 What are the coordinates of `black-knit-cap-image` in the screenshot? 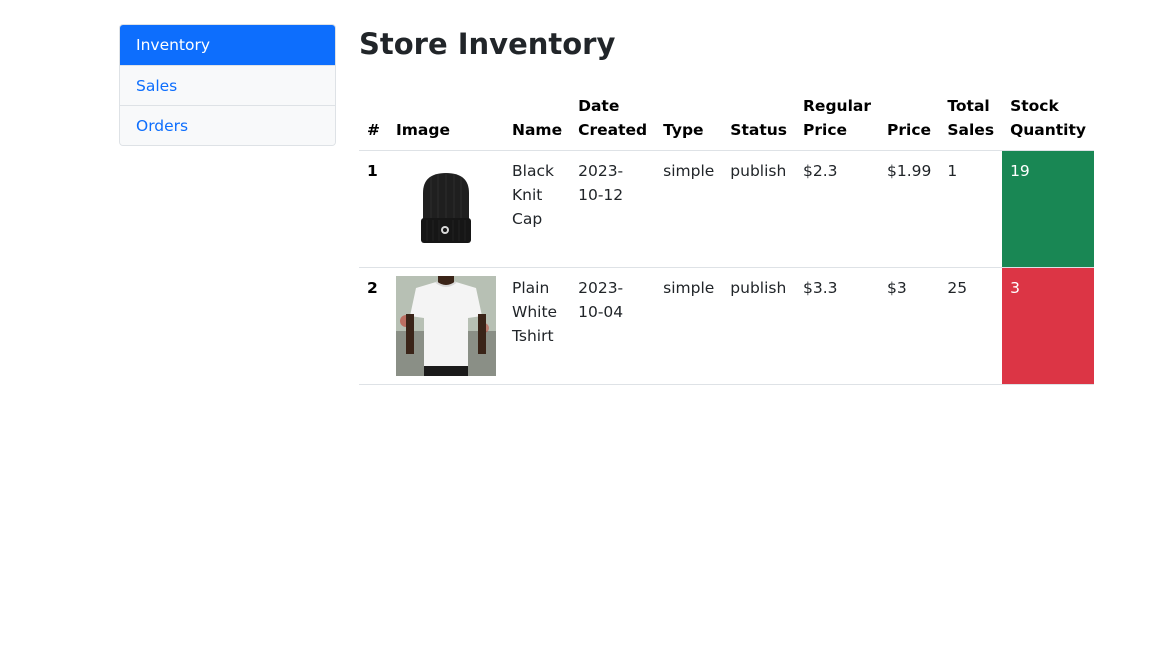 It's located at (446, 209).